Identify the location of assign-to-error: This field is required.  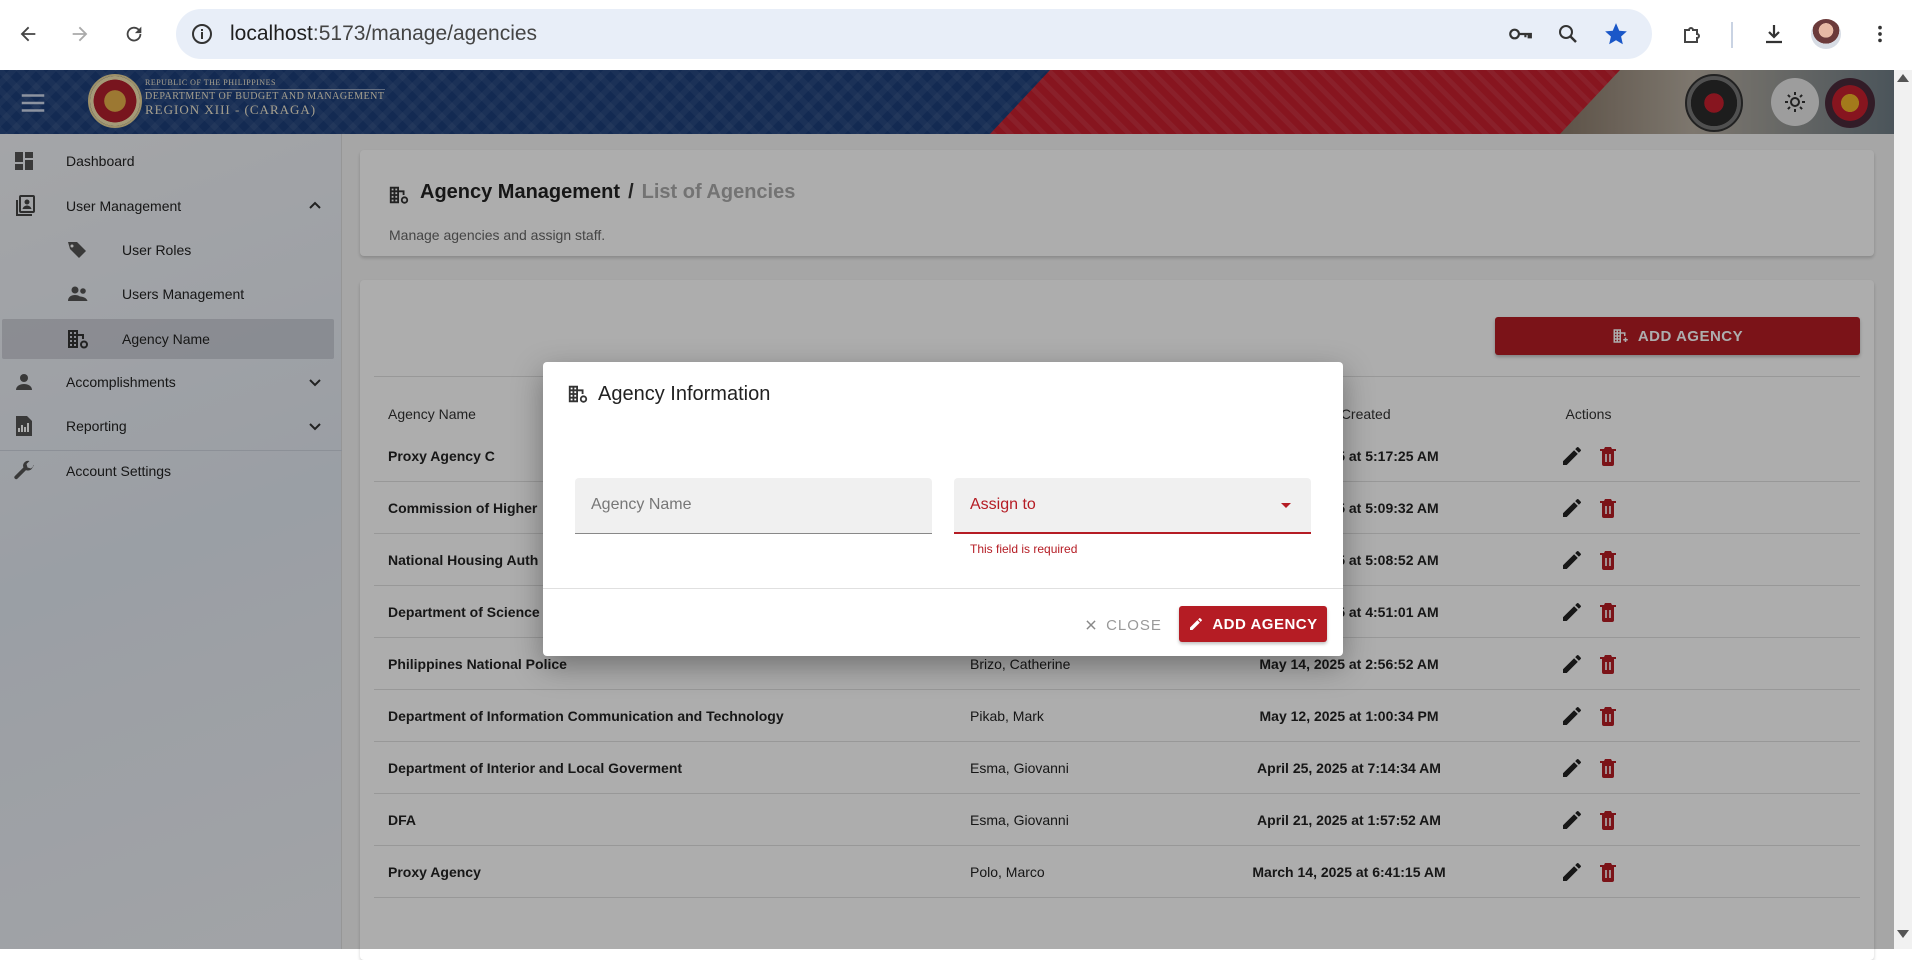
(1024, 549).